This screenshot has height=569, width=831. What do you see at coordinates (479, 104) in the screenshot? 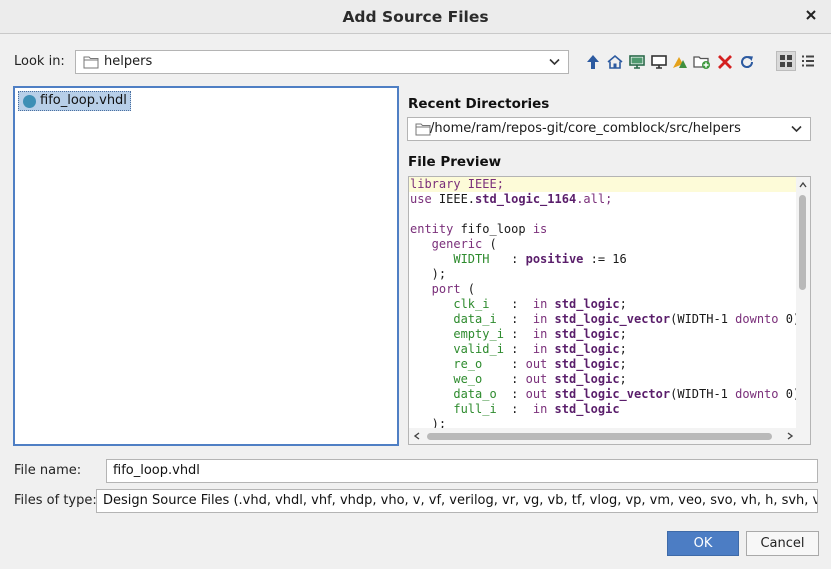
I see `recent-directories-title: Recent Directories` at bounding box center [479, 104].